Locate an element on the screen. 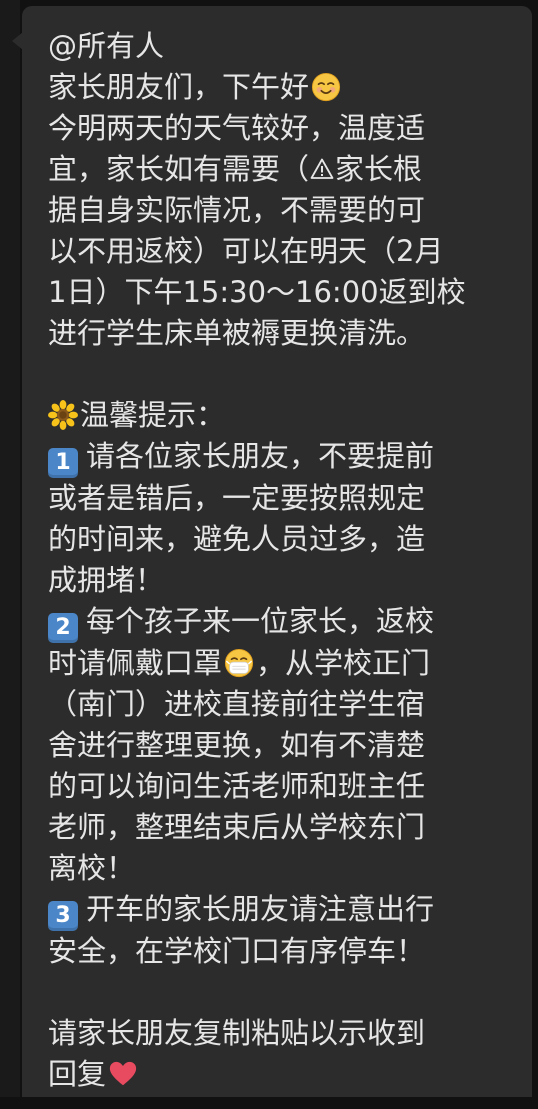 This screenshot has width=538, height=1109. warning-icon is located at coordinates (322, 168).